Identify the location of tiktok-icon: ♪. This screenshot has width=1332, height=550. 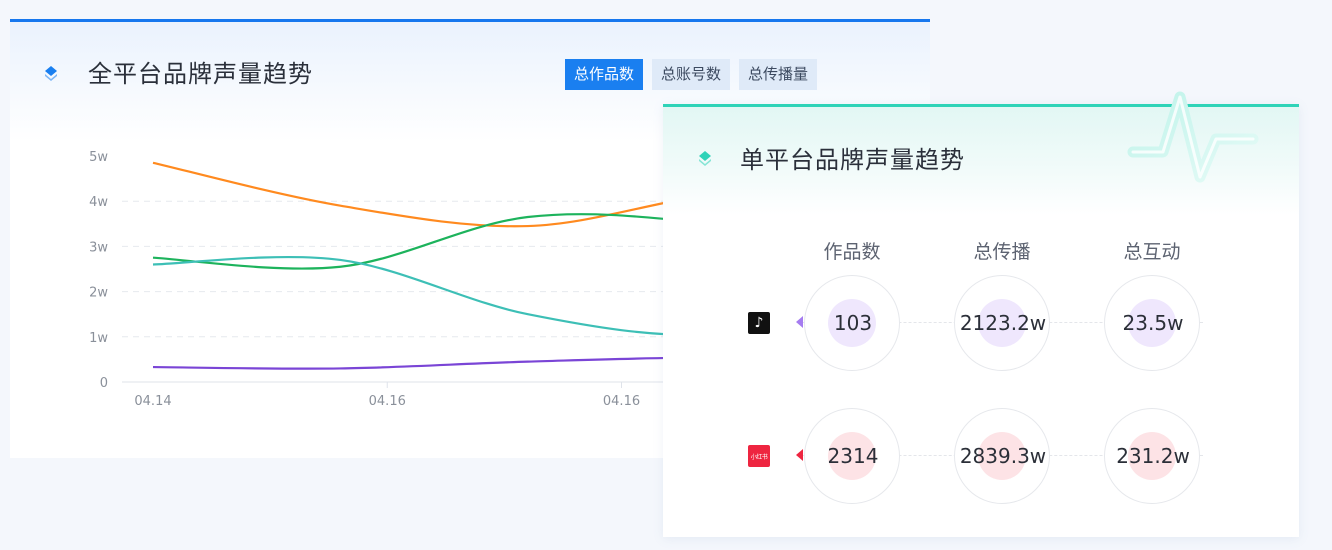
(759, 323).